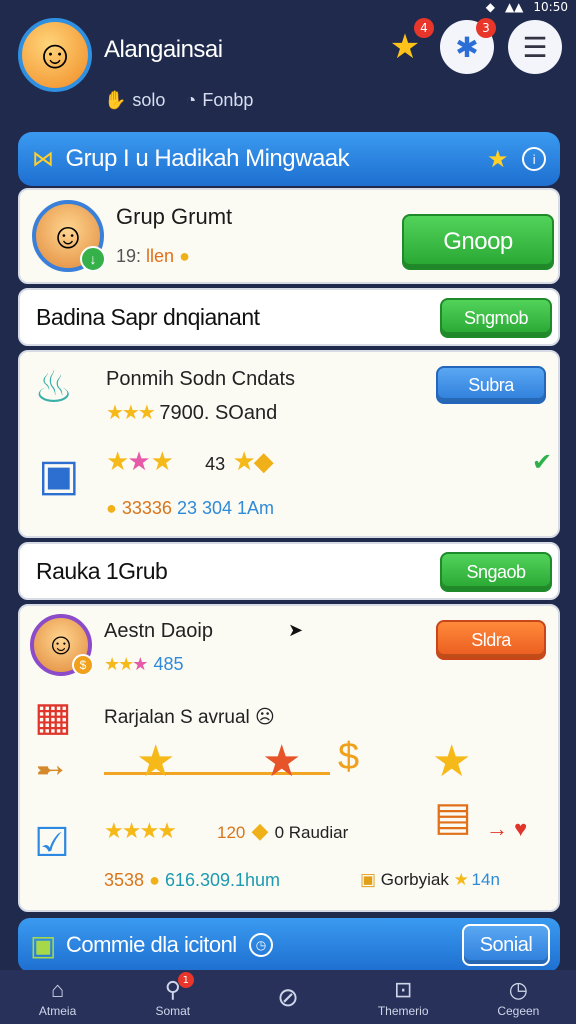 The height and width of the screenshot is (1024, 576). I want to click on profile-header: ☺ Alangainsai ✋ solo ◔ Fonbp ★ 4 ✱ 3 ☰, so click(288, 69).